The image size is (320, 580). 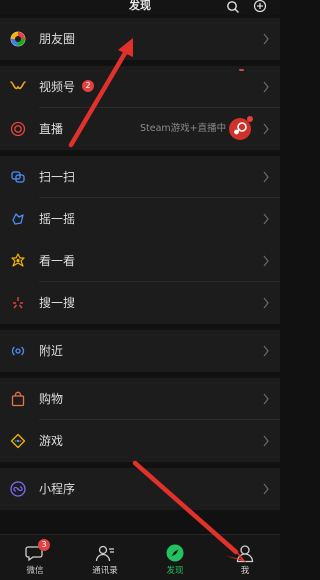 What do you see at coordinates (18, 303) in the screenshot?
I see `search-star-icon` at bounding box center [18, 303].